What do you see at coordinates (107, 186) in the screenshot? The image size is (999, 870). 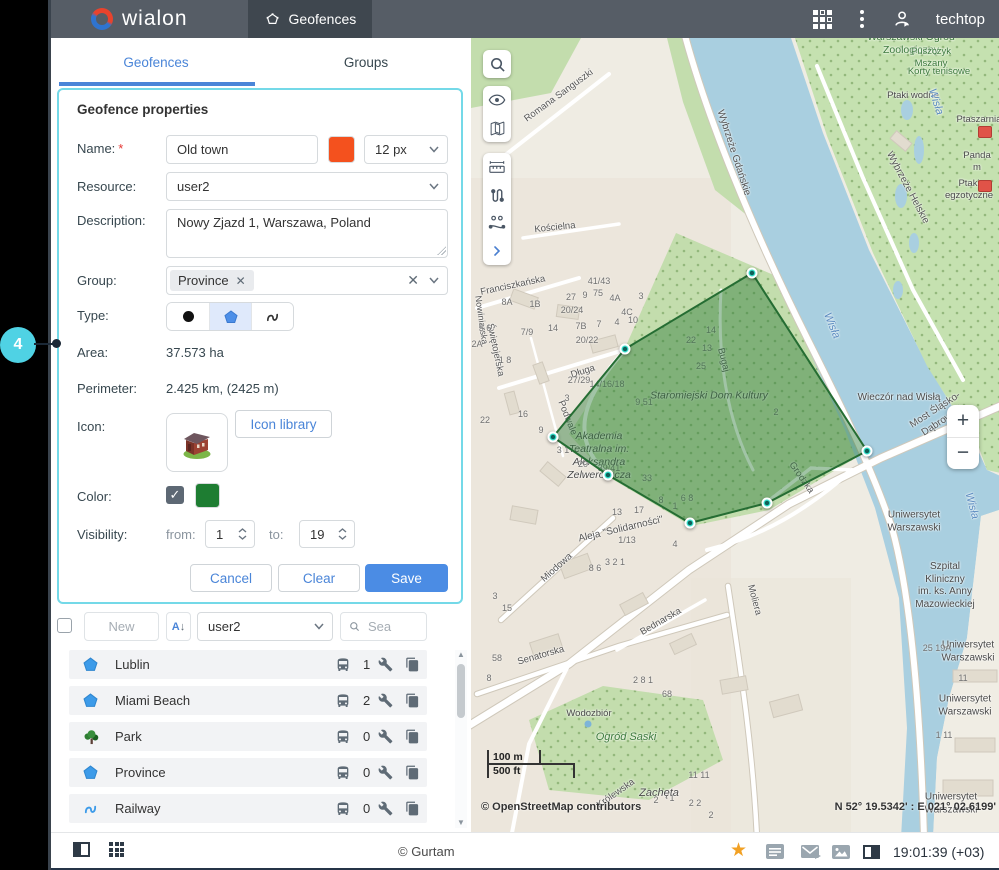 I see `resource-label: Resource:` at bounding box center [107, 186].